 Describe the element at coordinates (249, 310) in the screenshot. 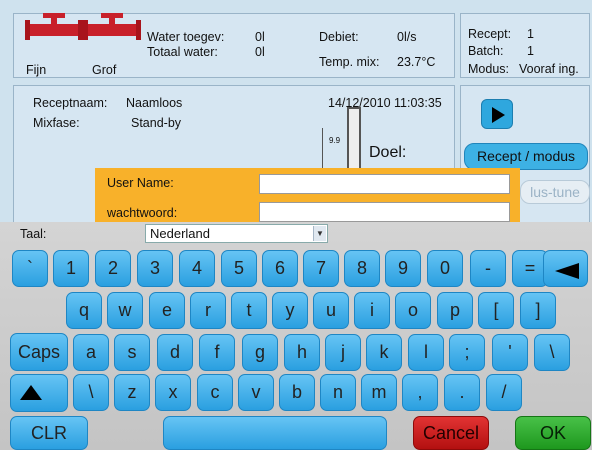

I see `key-t-row2: t` at that location.